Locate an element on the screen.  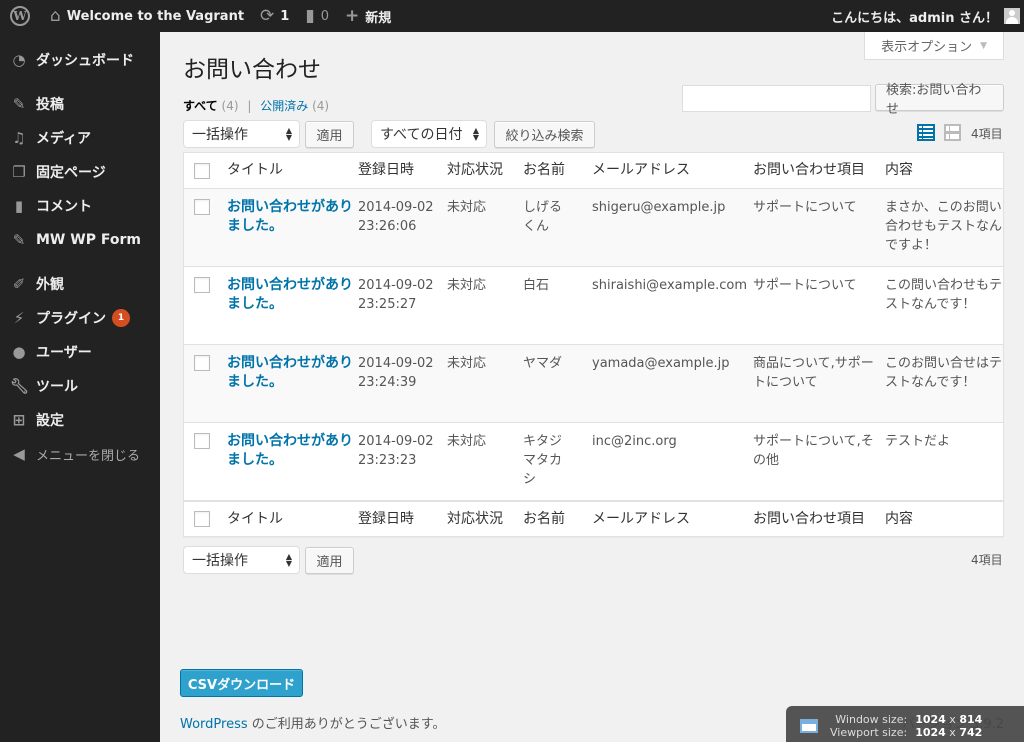
window-height: 814 is located at coordinates (971, 719).